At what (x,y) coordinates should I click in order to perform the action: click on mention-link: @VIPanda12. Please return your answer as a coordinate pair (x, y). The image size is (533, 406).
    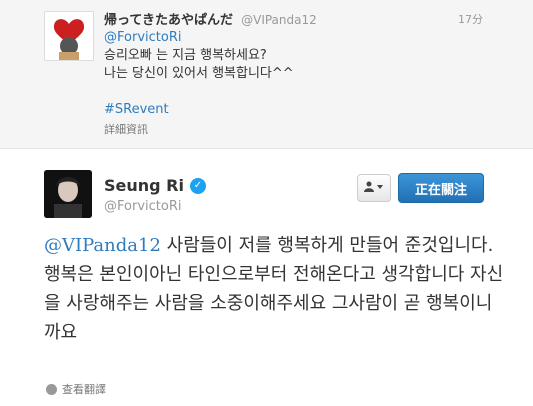
    Looking at the image, I should click on (102, 245).